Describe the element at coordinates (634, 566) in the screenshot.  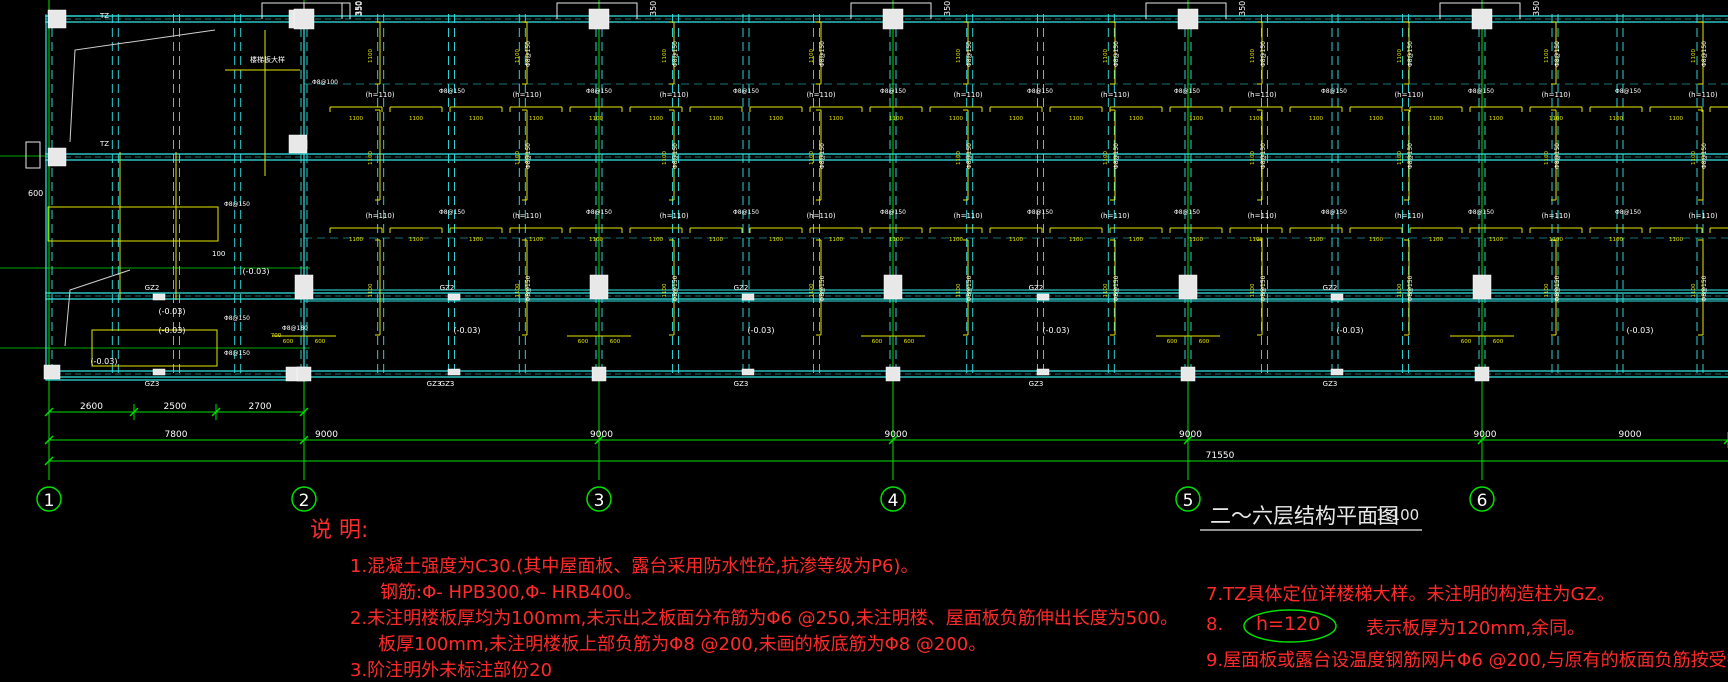
I see `note-1: 1.混凝土强度为C30.(其中屋面板、露台采用防水性砼,抗渗等级为P6)。` at that location.